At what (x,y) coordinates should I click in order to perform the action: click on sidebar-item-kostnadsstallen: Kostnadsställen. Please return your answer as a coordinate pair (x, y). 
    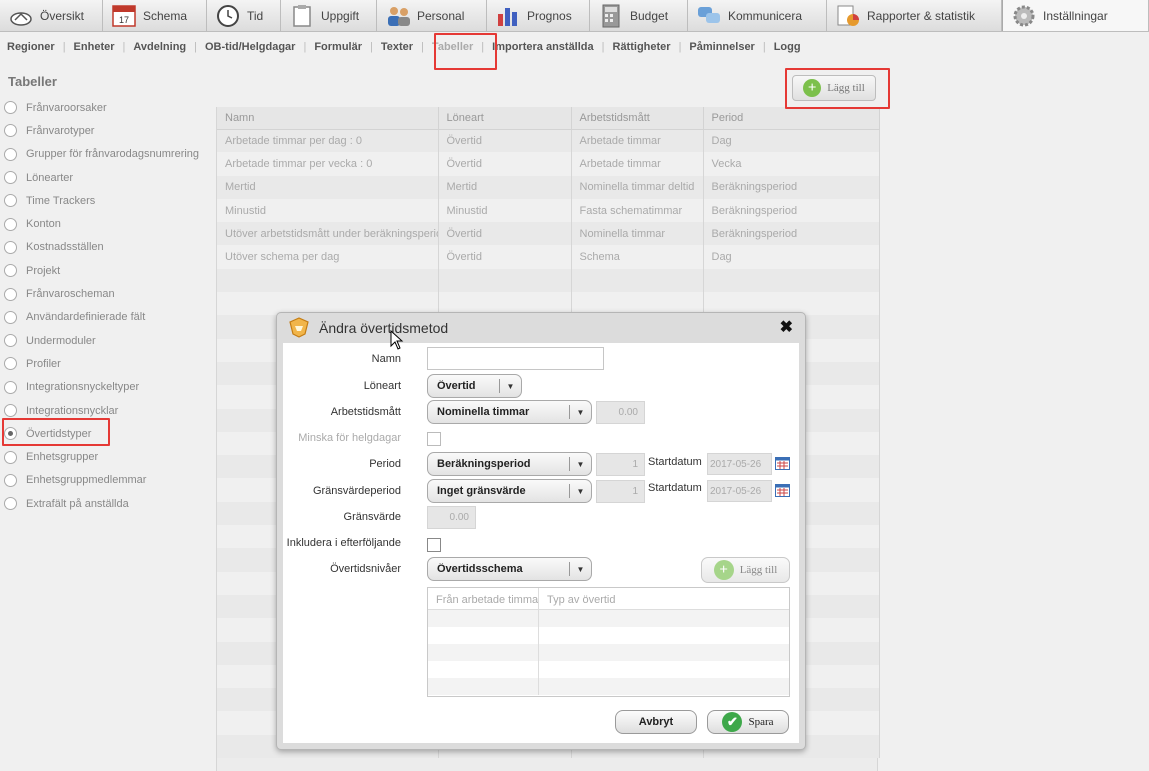
    Looking at the image, I should click on (109, 247).